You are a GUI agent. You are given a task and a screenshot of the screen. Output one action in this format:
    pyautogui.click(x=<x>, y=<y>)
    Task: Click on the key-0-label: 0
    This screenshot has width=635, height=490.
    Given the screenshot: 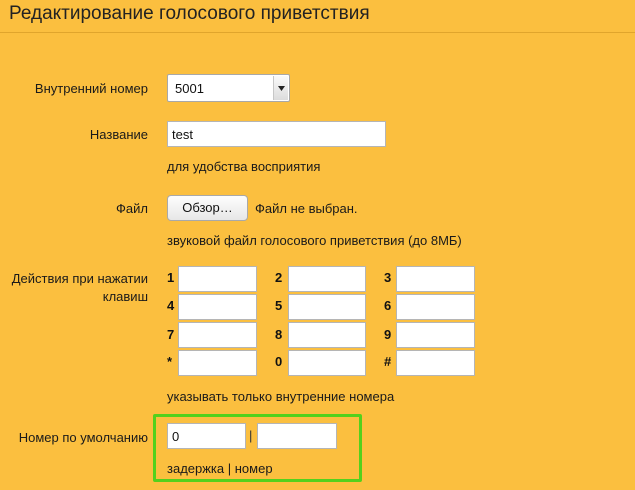 What is the action you would take?
    pyautogui.click(x=279, y=361)
    